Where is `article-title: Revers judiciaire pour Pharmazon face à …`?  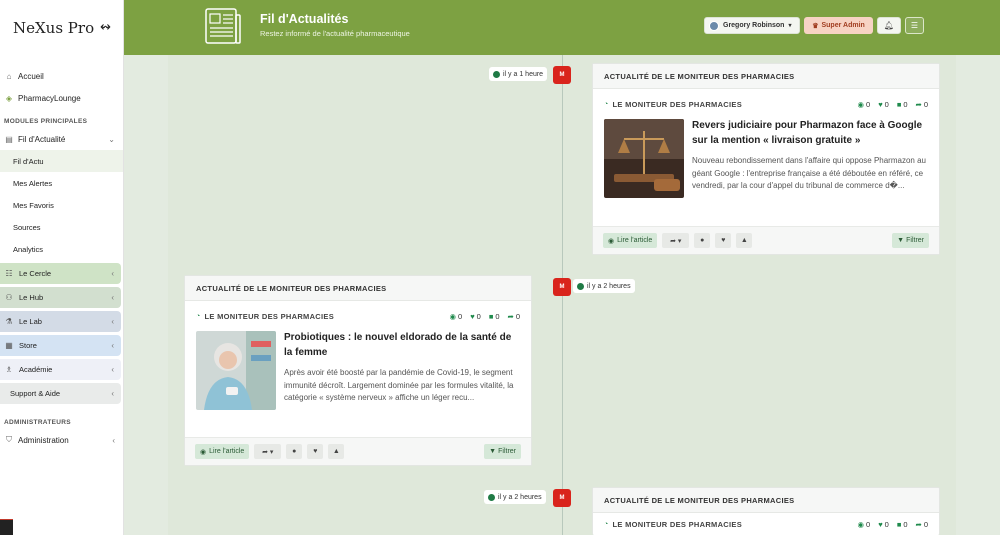 article-title: Revers judiciaire pour Pharmazon face à … is located at coordinates (810, 133).